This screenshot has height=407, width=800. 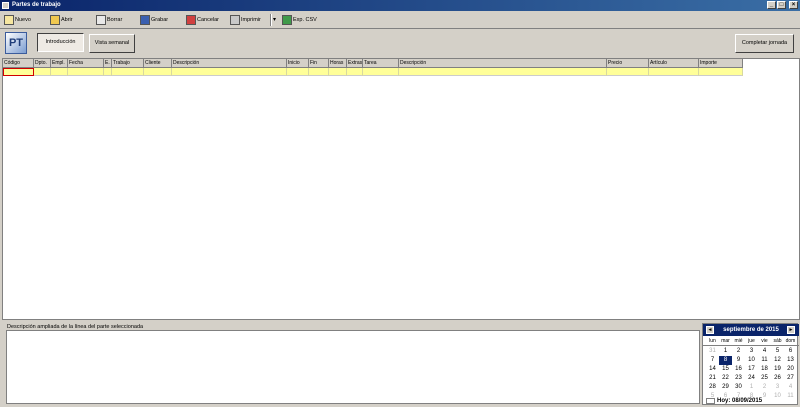 What do you see at coordinates (60, 42) in the screenshot?
I see `tab-introduccion: Introducción` at bounding box center [60, 42].